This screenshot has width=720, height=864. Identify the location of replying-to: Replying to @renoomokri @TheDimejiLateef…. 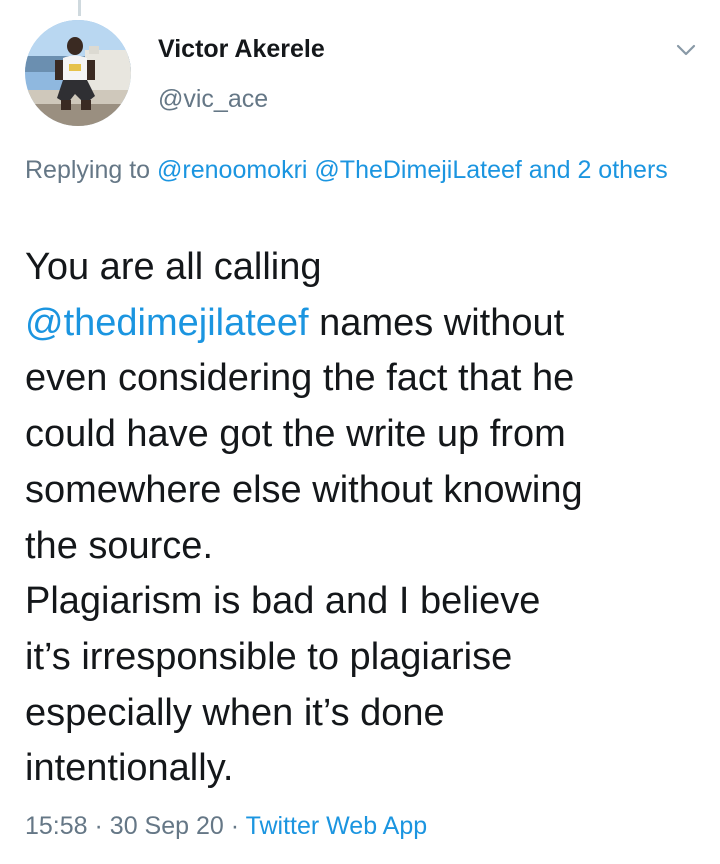
(365, 170).